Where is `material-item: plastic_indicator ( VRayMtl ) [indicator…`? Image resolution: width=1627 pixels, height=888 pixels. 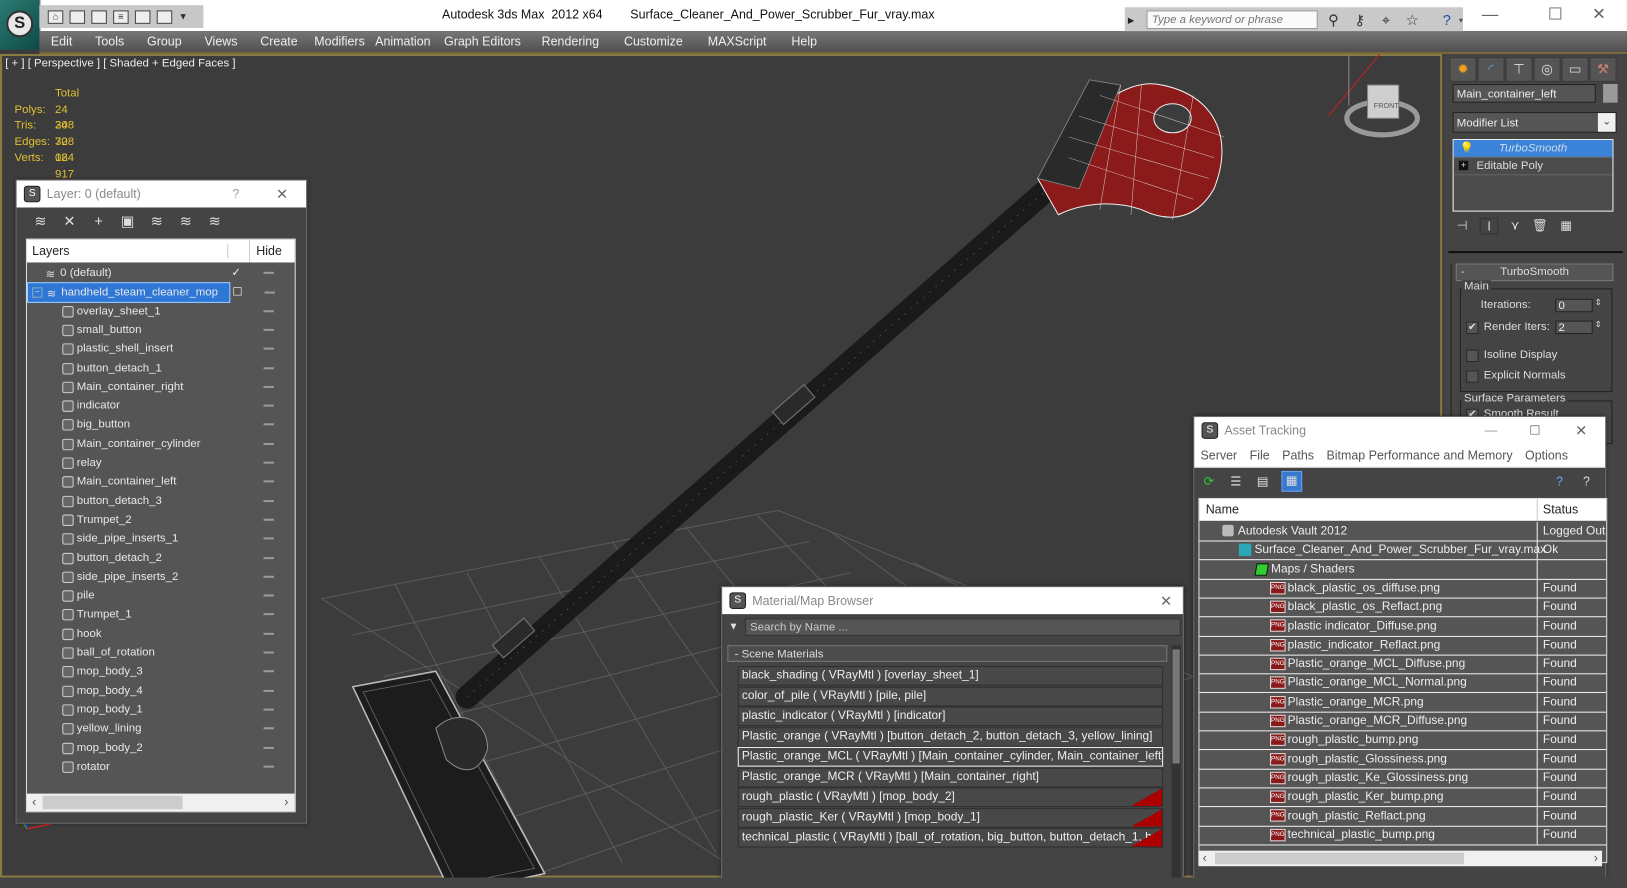
material-item: plastic_indicator ( VRayMtl ) [indicator… is located at coordinates (950, 716).